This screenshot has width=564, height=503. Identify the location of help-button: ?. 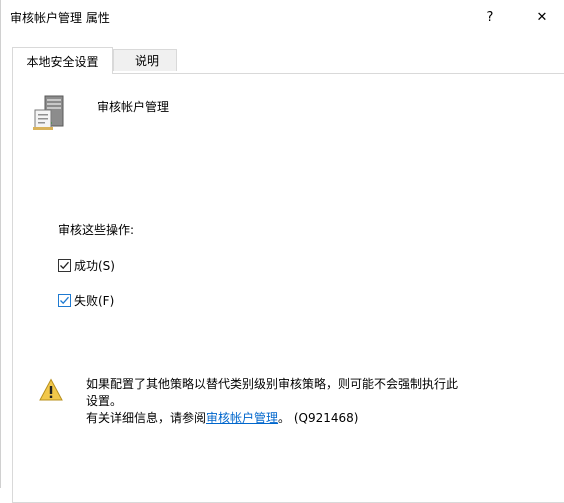
(490, 17).